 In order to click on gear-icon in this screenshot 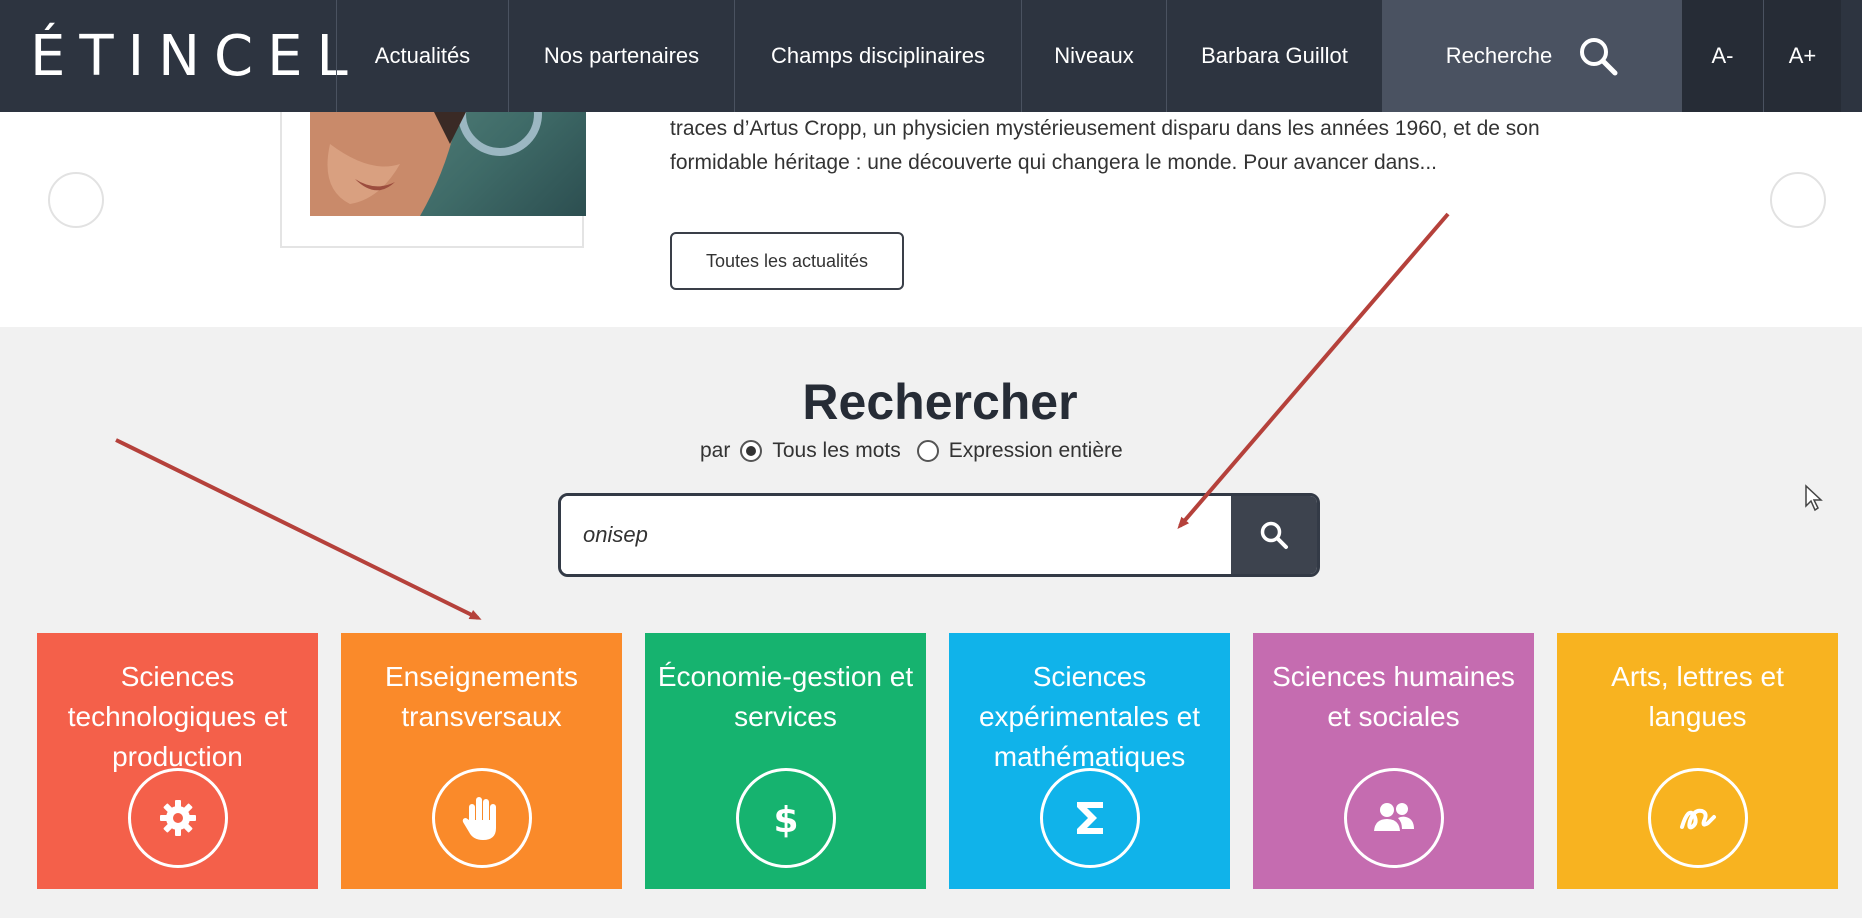, I will do `click(177, 818)`.